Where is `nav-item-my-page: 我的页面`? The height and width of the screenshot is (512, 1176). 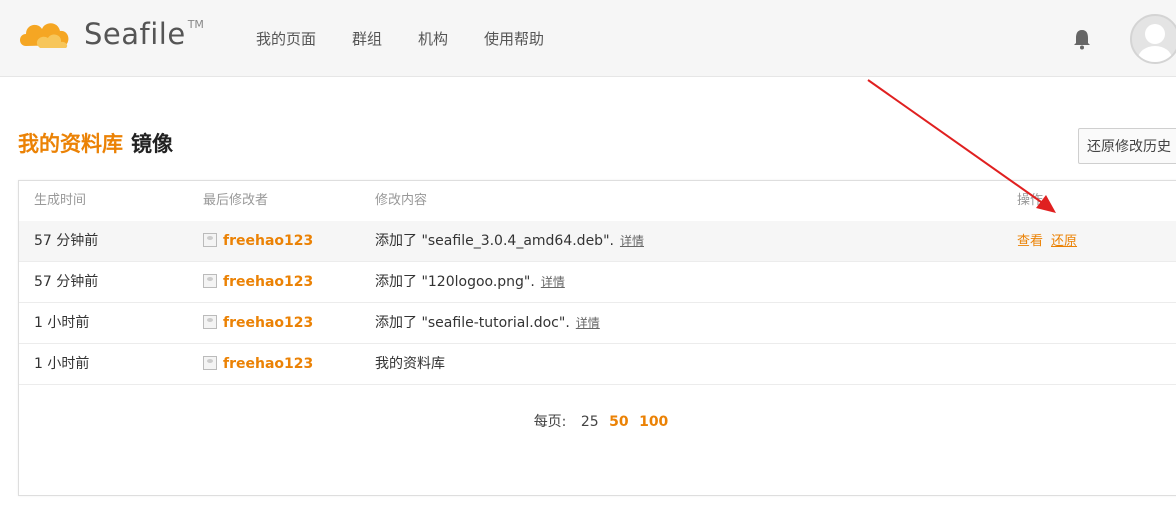
nav-item-my-page: 我的页面 is located at coordinates (286, 38).